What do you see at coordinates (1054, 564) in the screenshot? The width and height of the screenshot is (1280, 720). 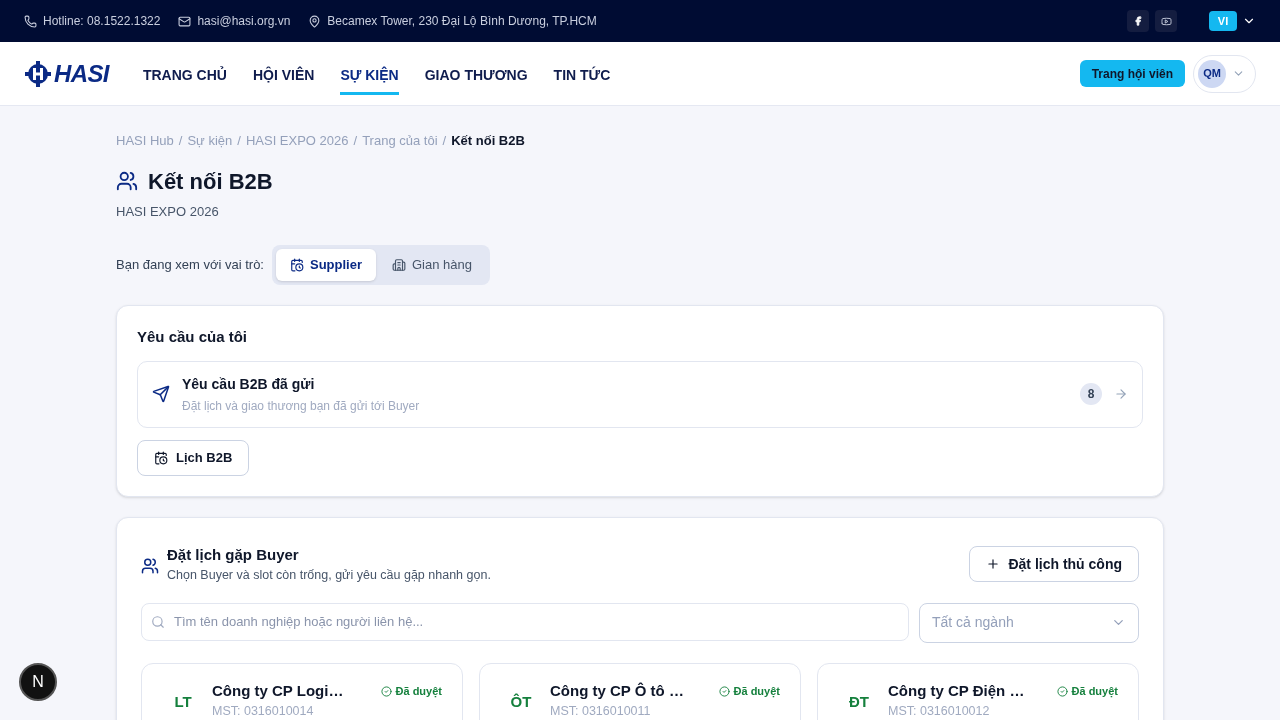 I see `manual-booking-button: Đặt lịch thủ công` at bounding box center [1054, 564].